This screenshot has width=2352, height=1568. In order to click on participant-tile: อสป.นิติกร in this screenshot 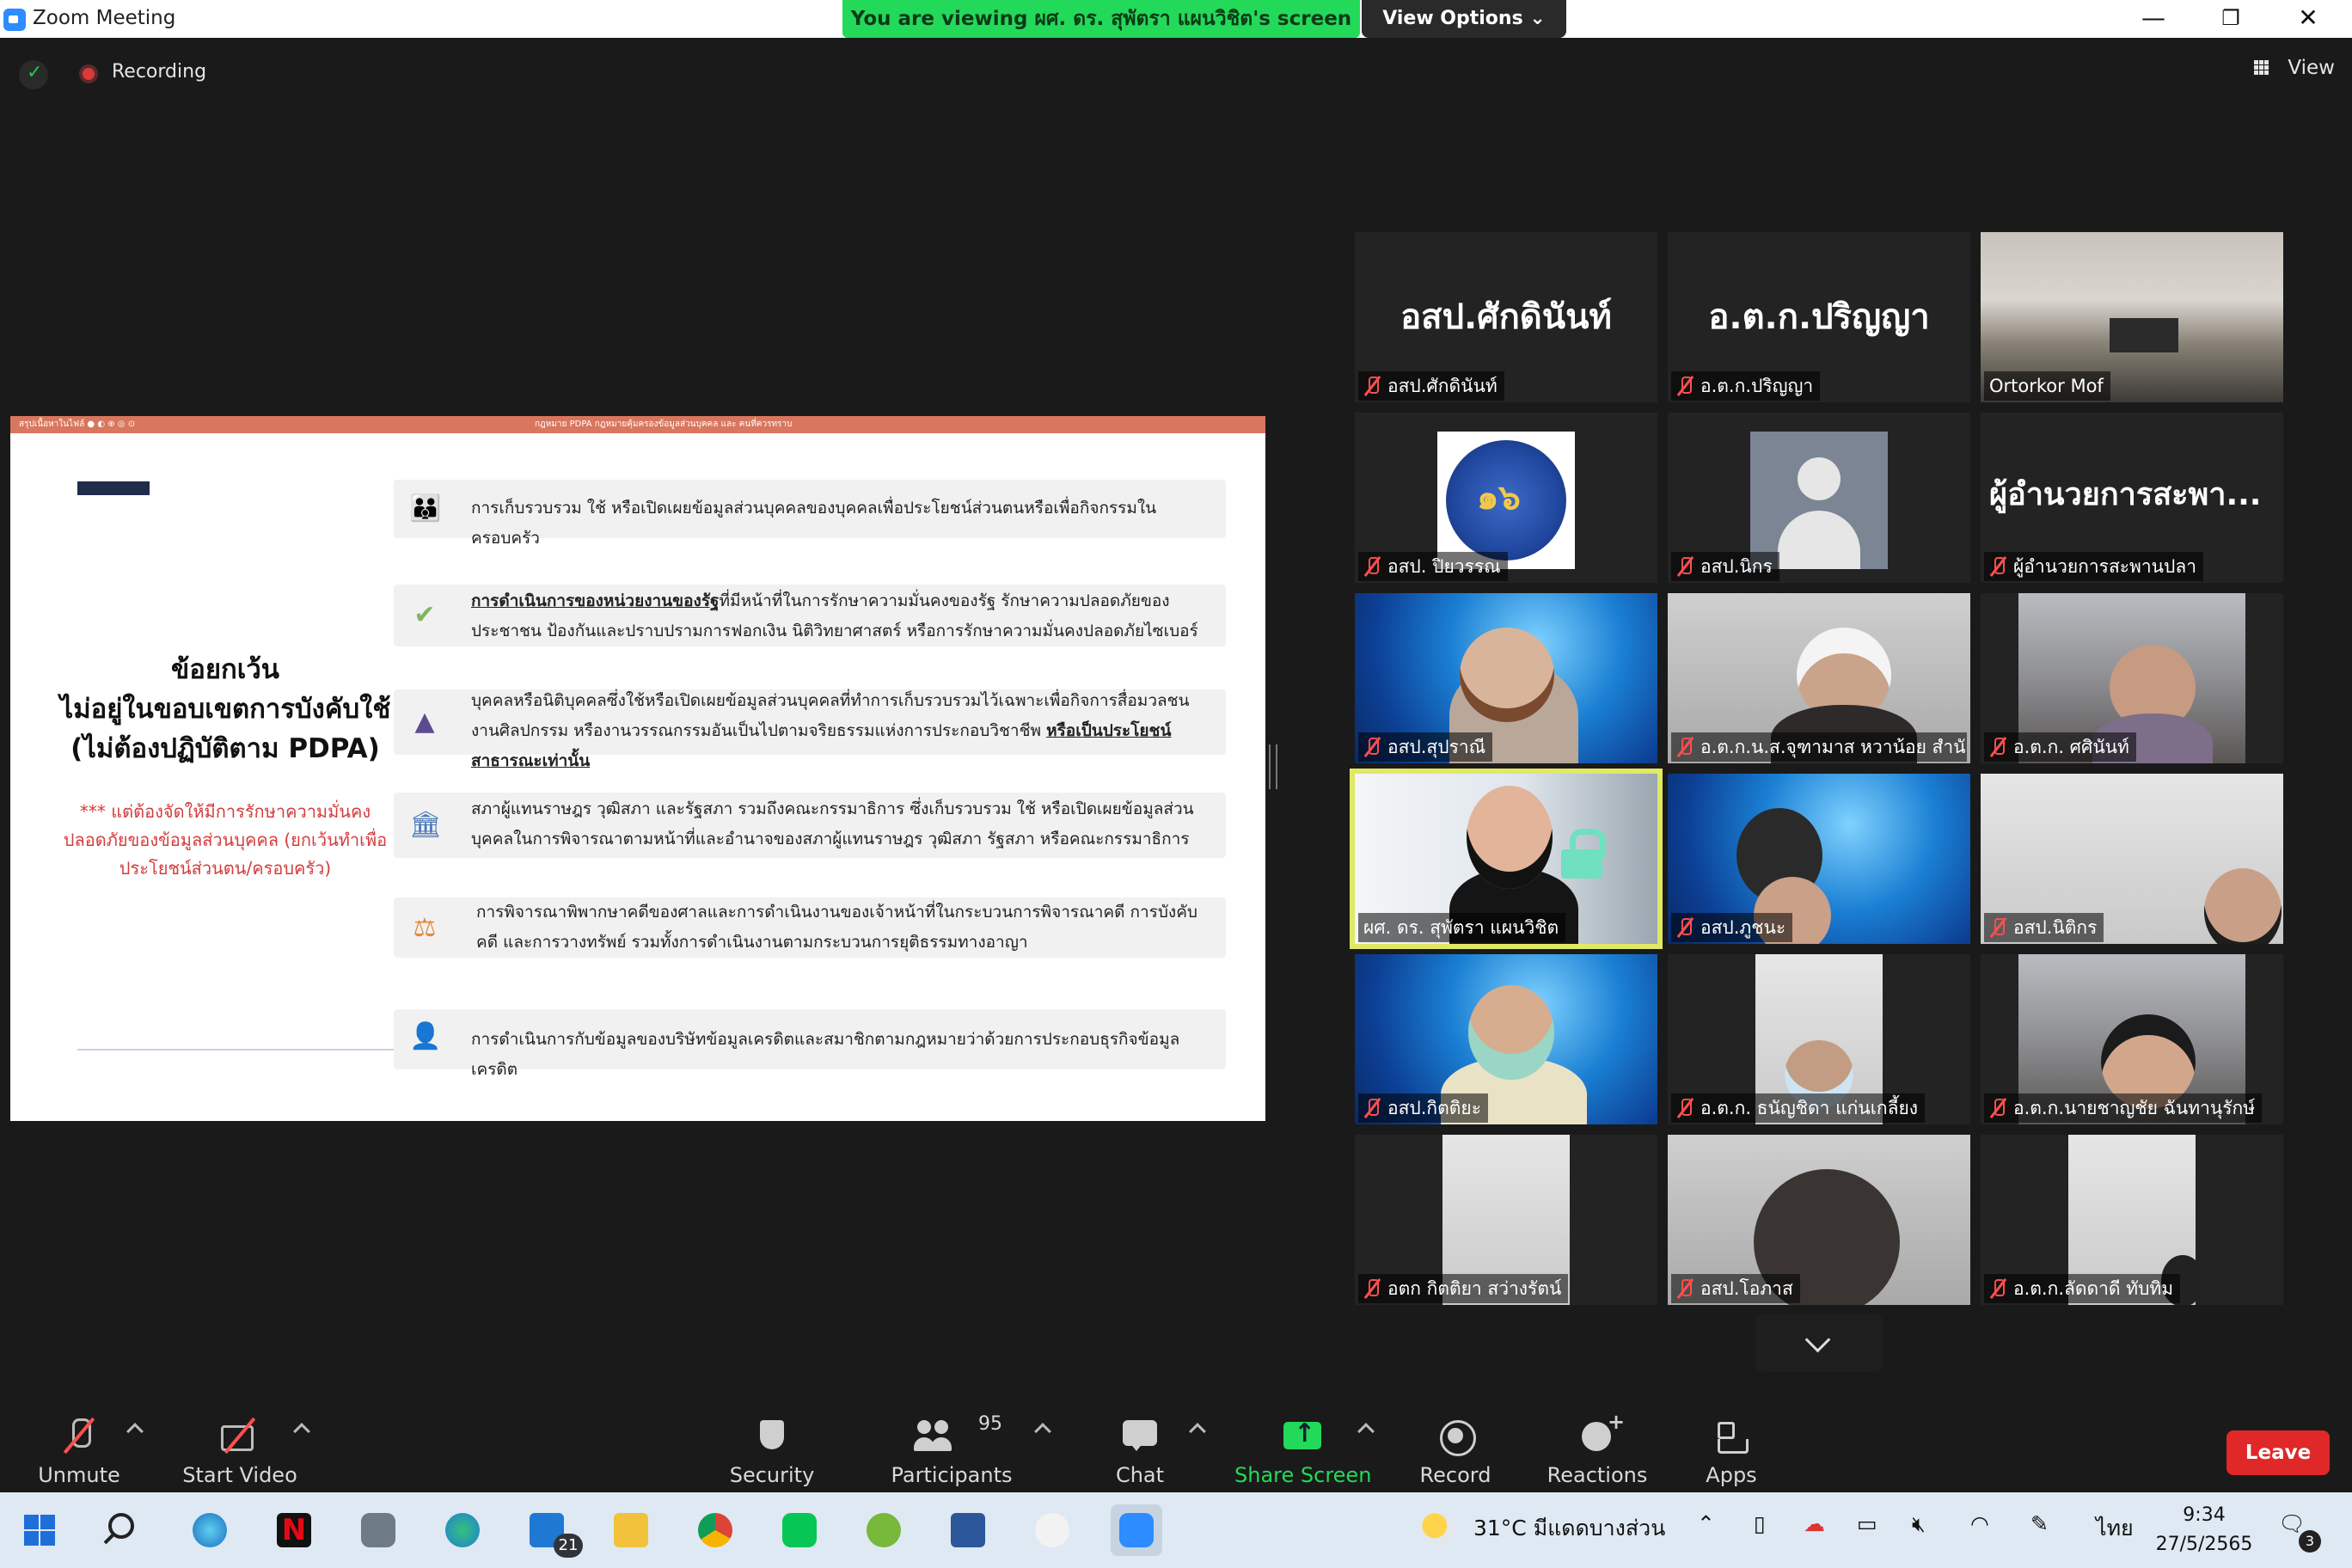, I will do `click(2132, 859)`.